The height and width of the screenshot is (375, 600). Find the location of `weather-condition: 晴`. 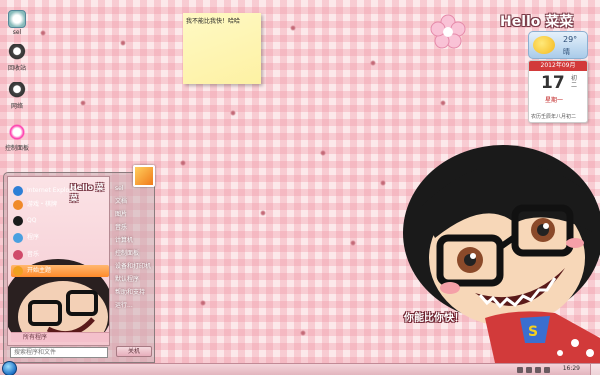

weather-condition: 晴 is located at coordinates (566, 52).